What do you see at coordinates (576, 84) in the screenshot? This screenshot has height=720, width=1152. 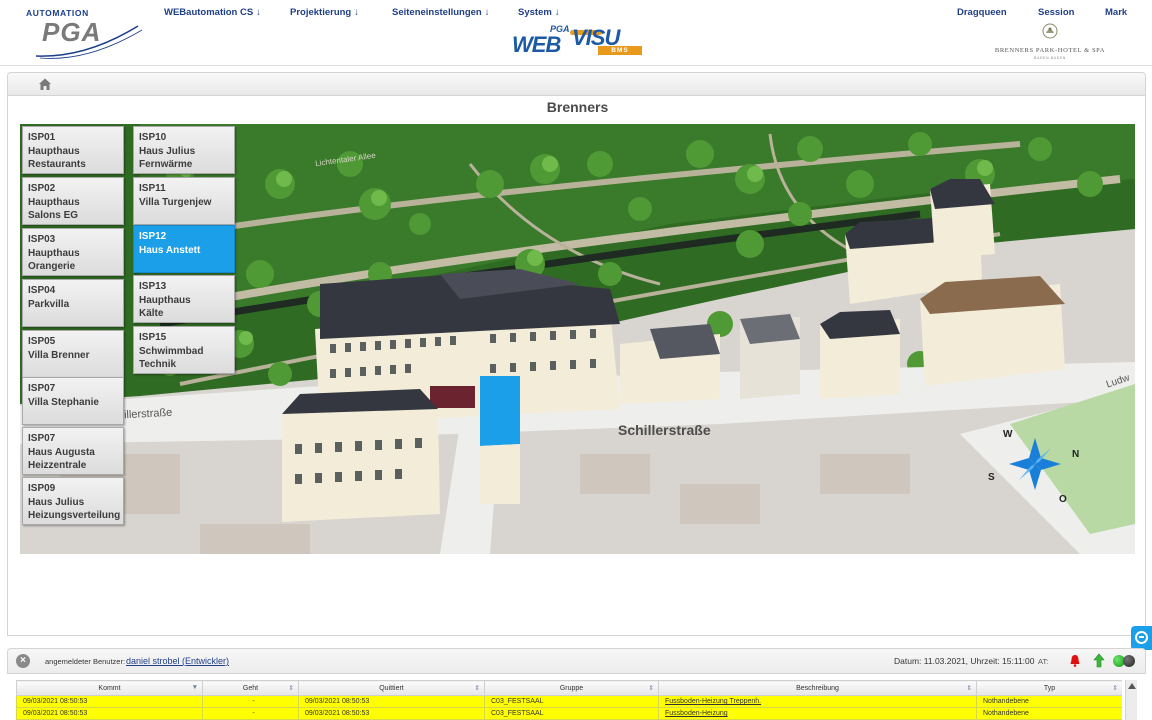 I see `page-toolbar` at bounding box center [576, 84].